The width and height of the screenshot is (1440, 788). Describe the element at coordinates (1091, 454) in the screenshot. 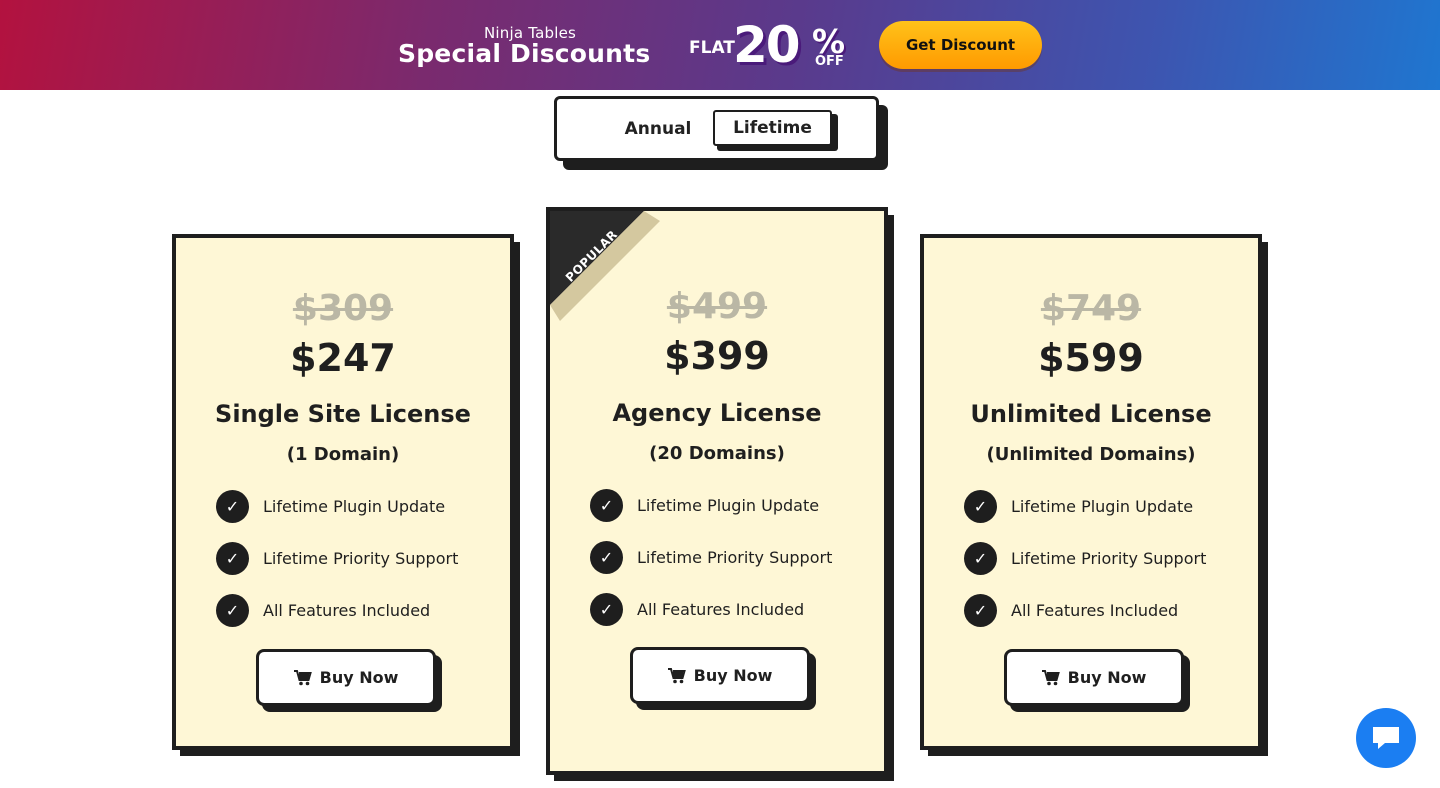

I see `plan-domains: (Unlimited Domains)` at that location.